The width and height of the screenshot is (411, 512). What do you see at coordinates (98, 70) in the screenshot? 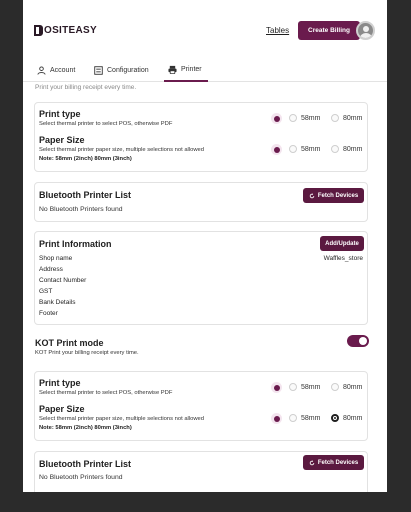
I see `config-icon` at bounding box center [98, 70].